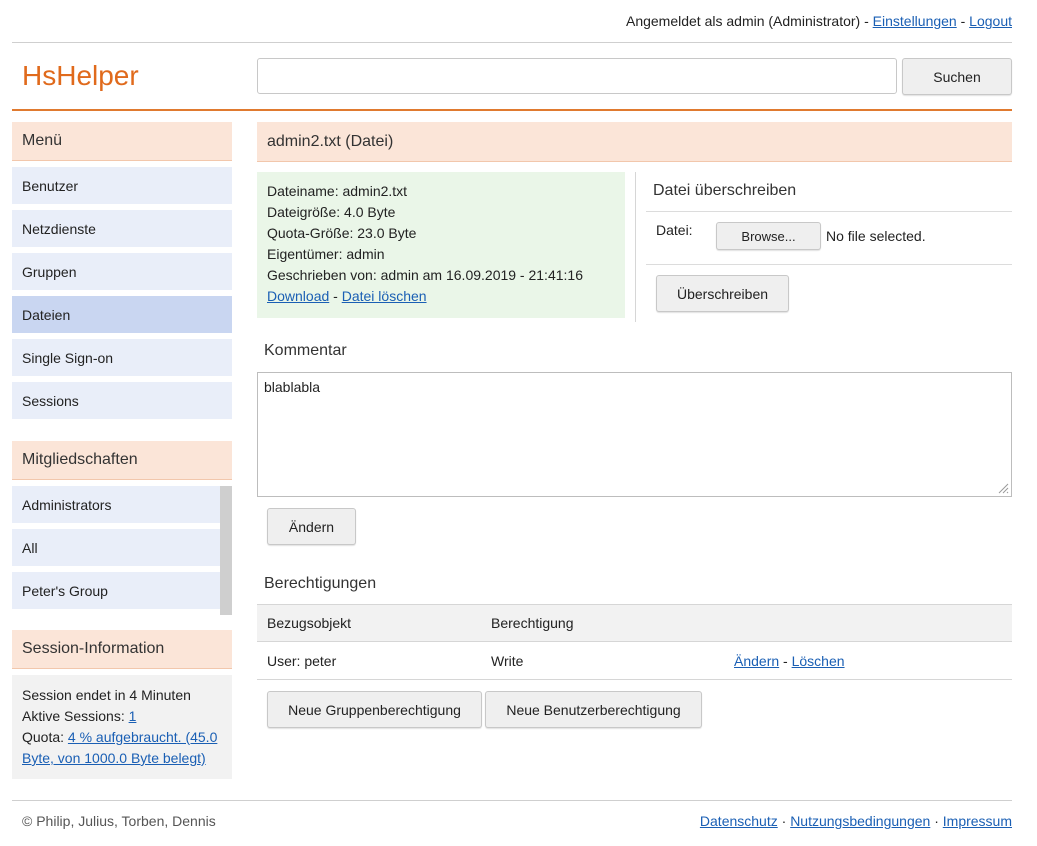 The height and width of the screenshot is (846, 1037). What do you see at coordinates (133, 716) in the screenshot?
I see `active-sessions-link: 1` at bounding box center [133, 716].